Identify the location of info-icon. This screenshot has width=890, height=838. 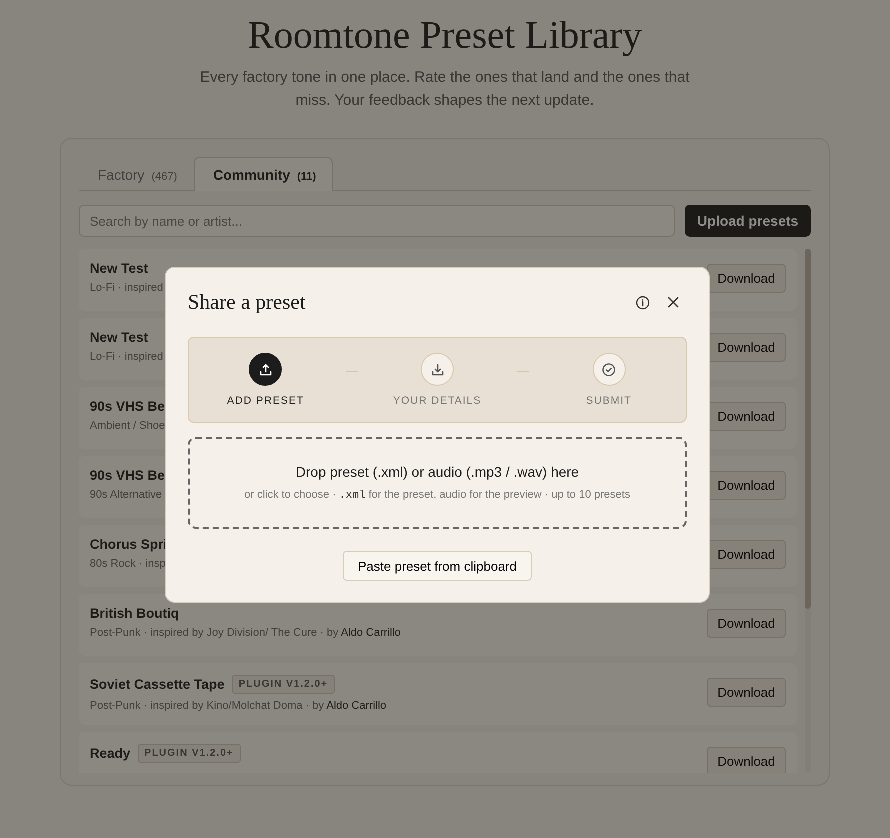
(643, 303).